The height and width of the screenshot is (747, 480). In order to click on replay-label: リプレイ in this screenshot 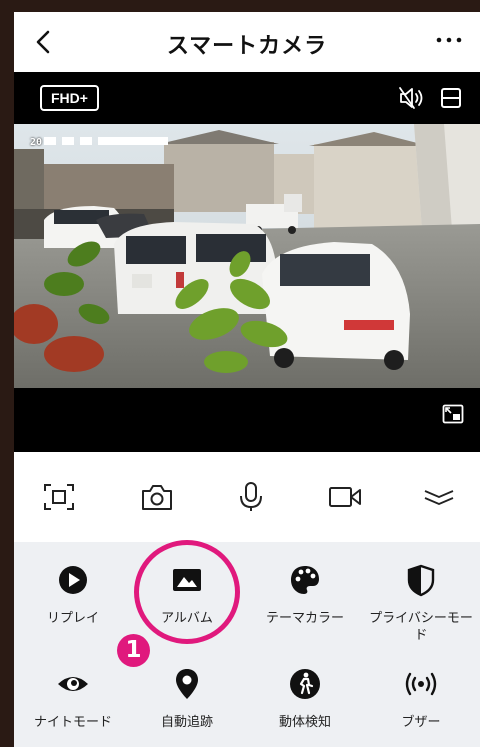, I will do `click(72, 618)`.